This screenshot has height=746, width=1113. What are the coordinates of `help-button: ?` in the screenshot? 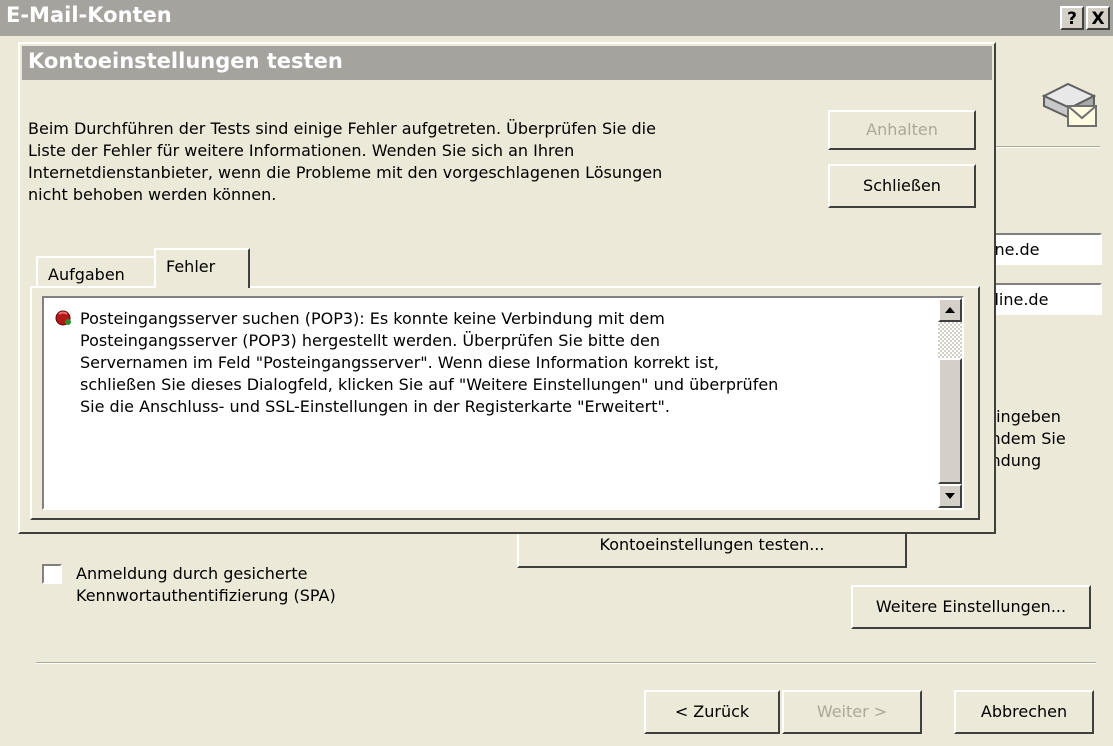 It's located at (1072, 18).